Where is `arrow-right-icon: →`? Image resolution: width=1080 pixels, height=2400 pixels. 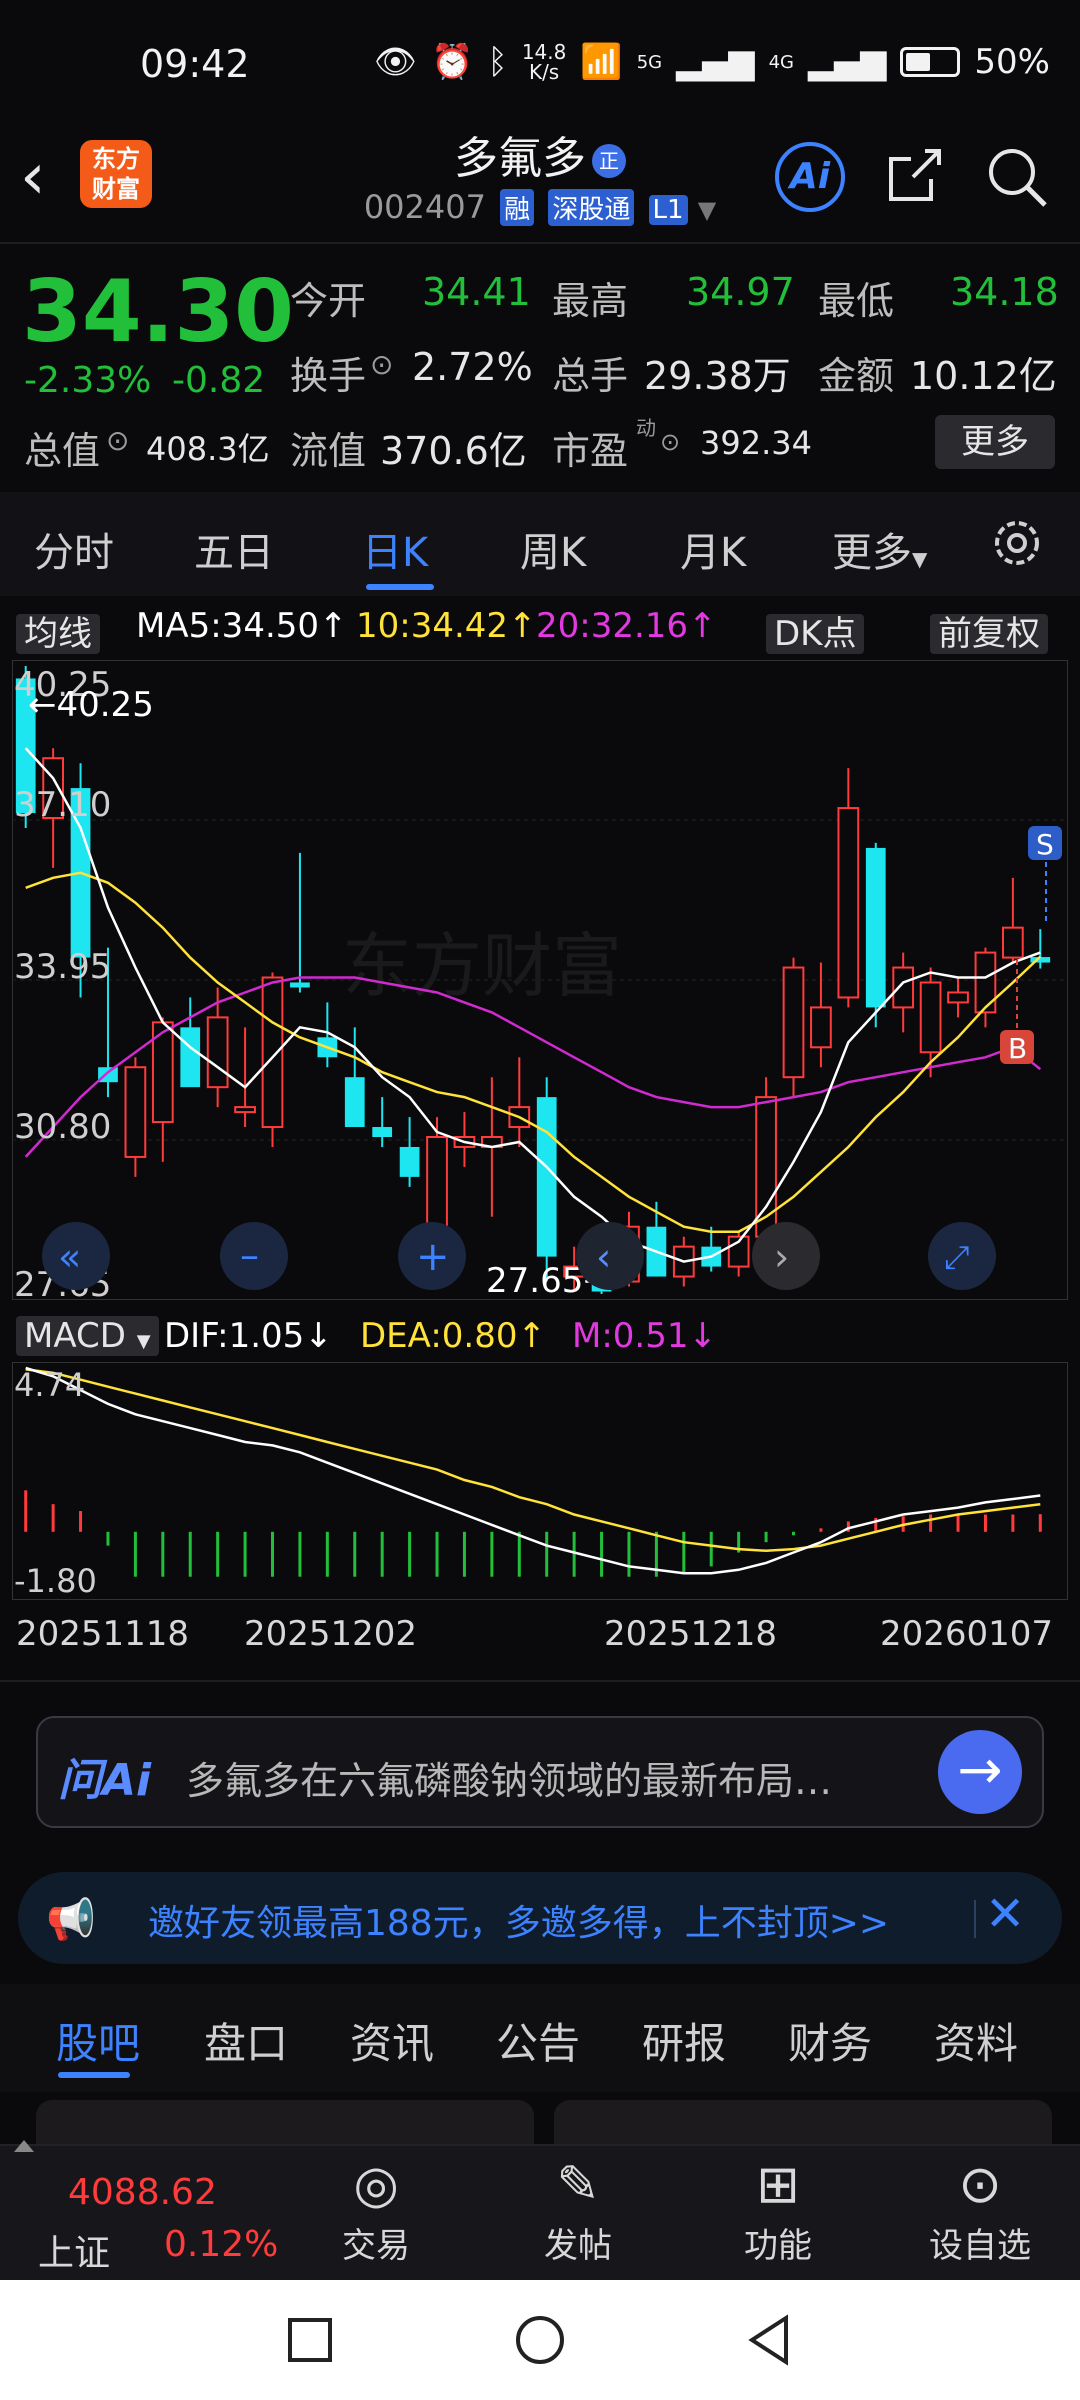 arrow-right-icon: → is located at coordinates (980, 1772).